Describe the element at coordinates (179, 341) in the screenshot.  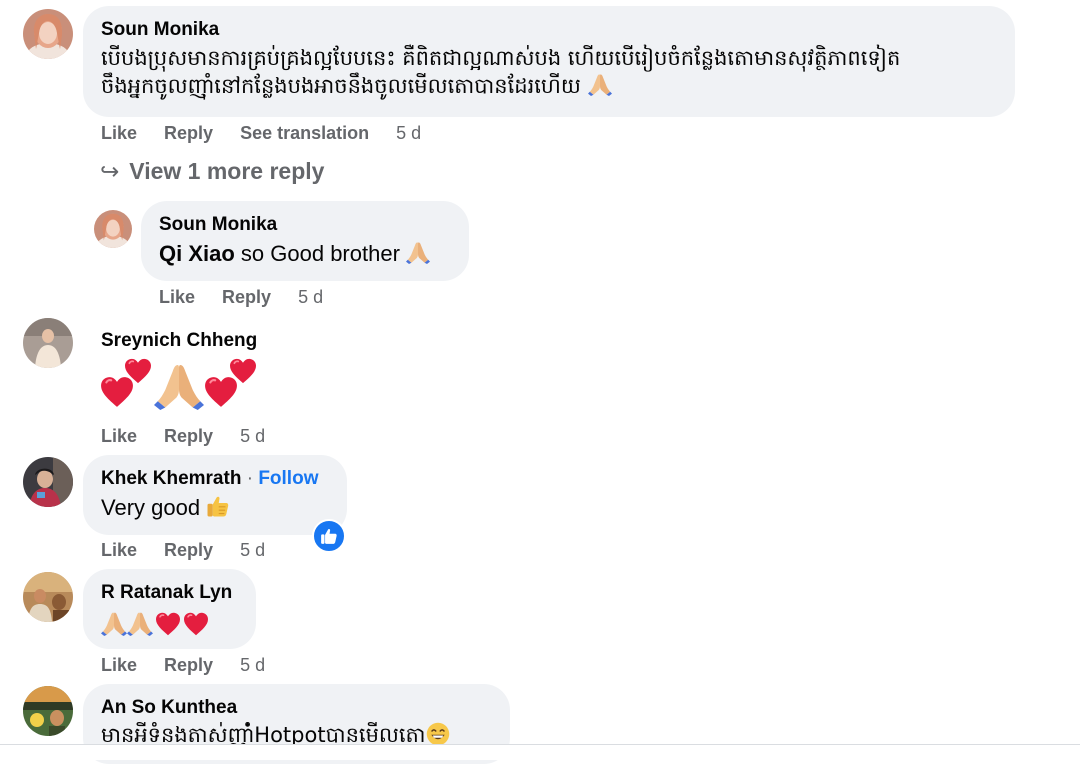
I see `comment-author: Sreynich Chheng` at that location.